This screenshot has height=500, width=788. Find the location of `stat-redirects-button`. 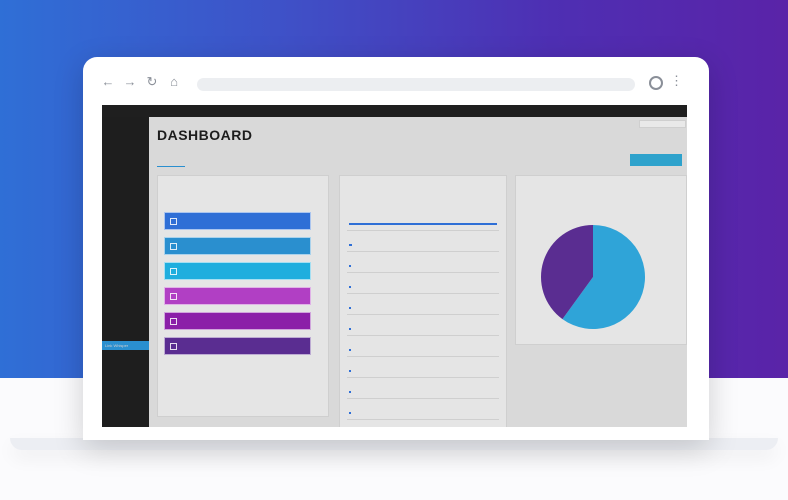

stat-redirects-button is located at coordinates (237, 346).